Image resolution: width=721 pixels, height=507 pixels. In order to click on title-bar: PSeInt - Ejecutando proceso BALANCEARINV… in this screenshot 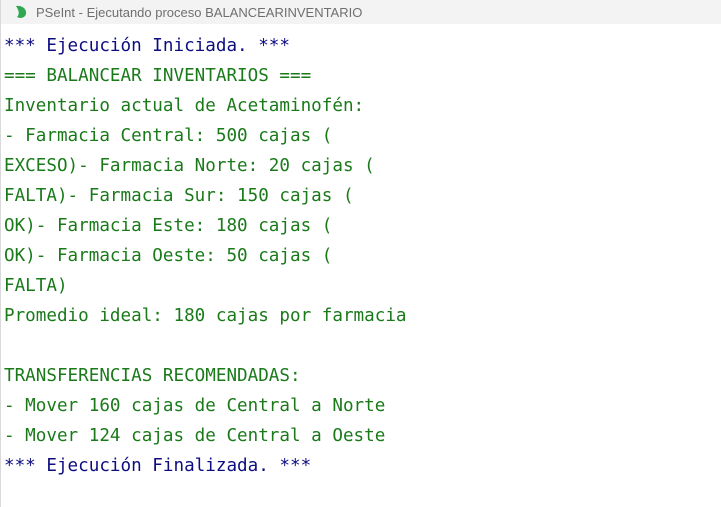, I will do `click(361, 12)`.